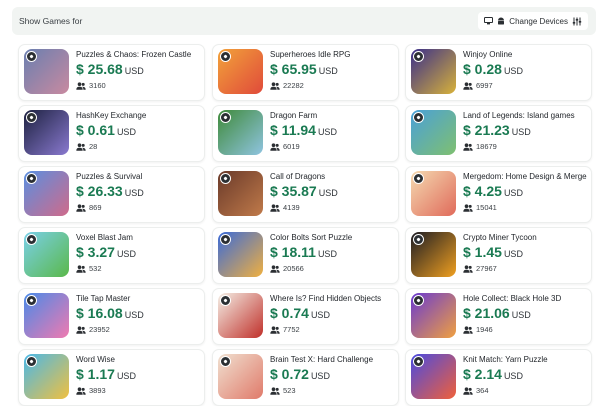  What do you see at coordinates (311, 237) in the screenshot?
I see `game-title: Color Bolts Sort Puzzle` at bounding box center [311, 237].